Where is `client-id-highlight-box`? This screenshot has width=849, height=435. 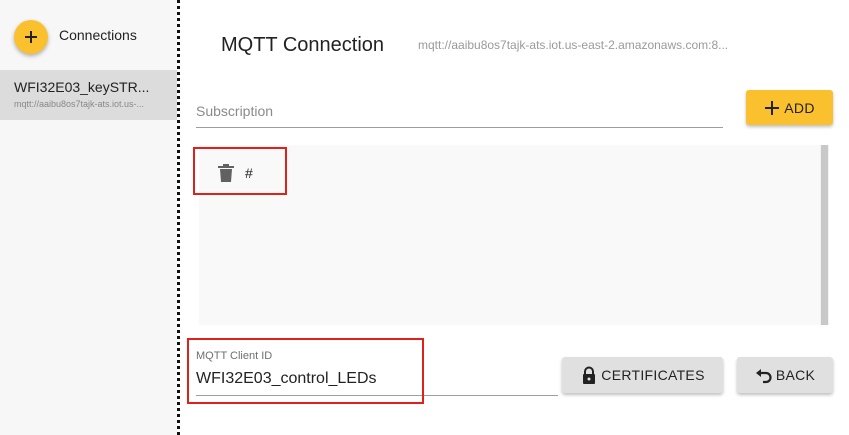 client-id-highlight-box is located at coordinates (305, 371).